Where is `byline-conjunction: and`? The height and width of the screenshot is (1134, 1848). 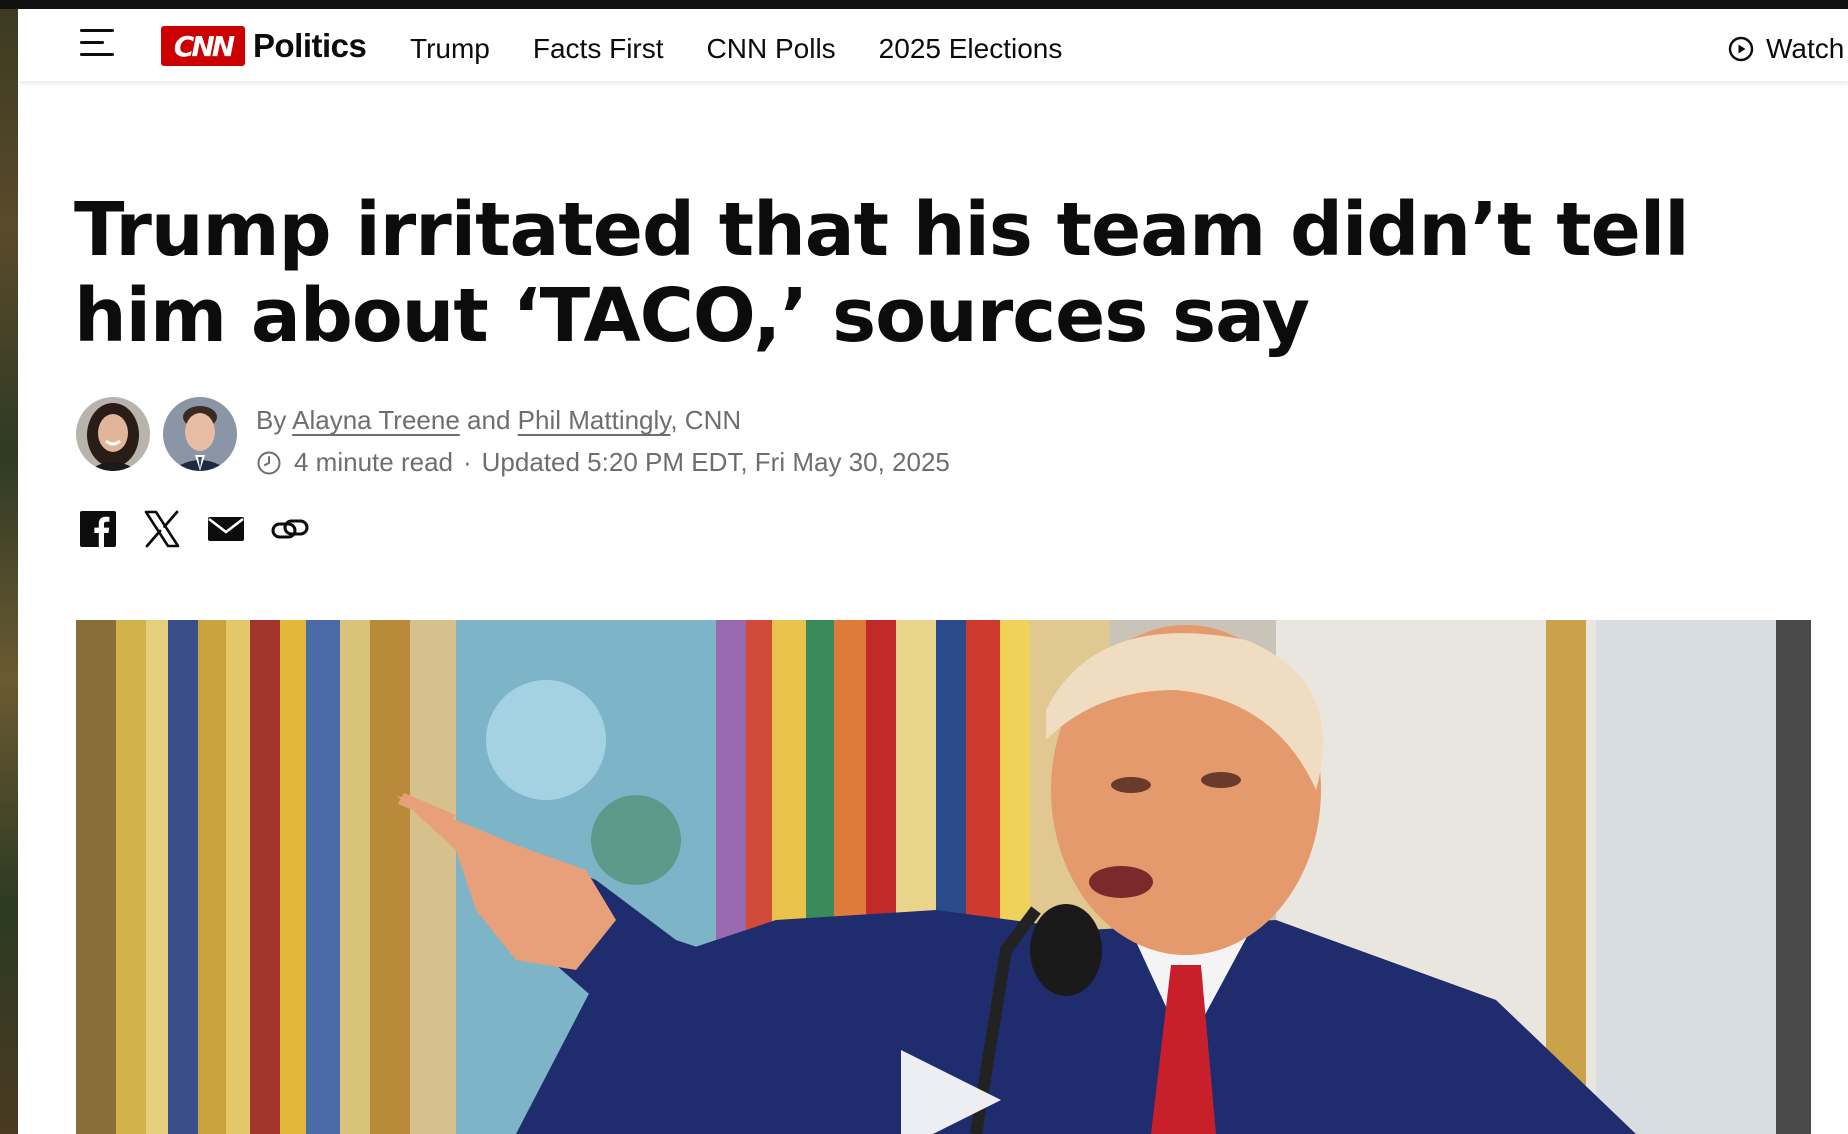 byline-conjunction: and is located at coordinates (489, 420).